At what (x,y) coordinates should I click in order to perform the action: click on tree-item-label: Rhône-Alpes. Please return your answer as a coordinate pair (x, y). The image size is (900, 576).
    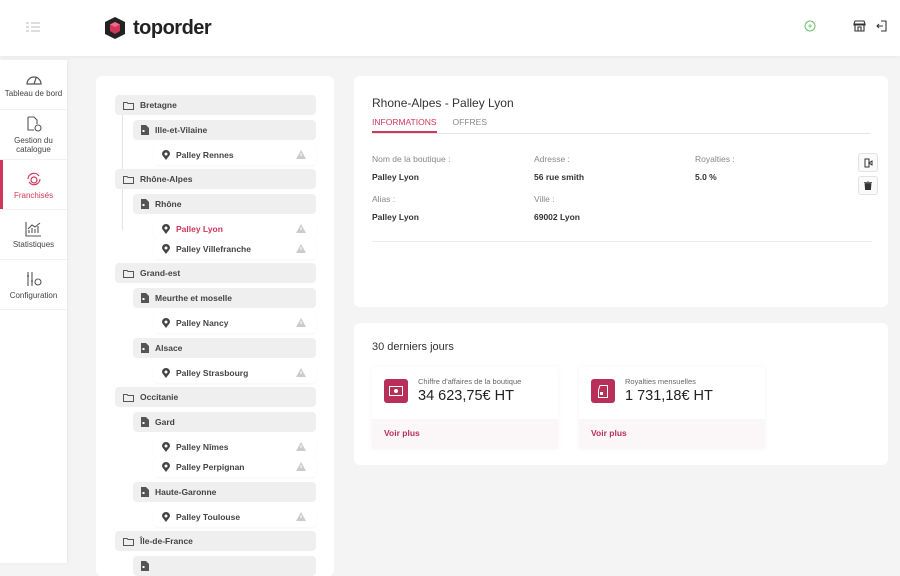
    Looking at the image, I should click on (166, 179).